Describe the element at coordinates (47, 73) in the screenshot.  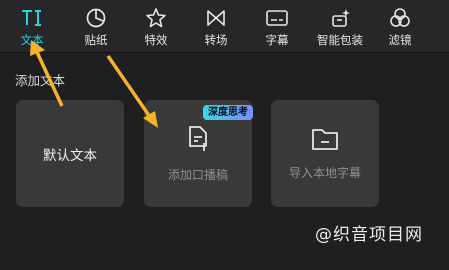
I see `arrow-to-text-tab` at that location.